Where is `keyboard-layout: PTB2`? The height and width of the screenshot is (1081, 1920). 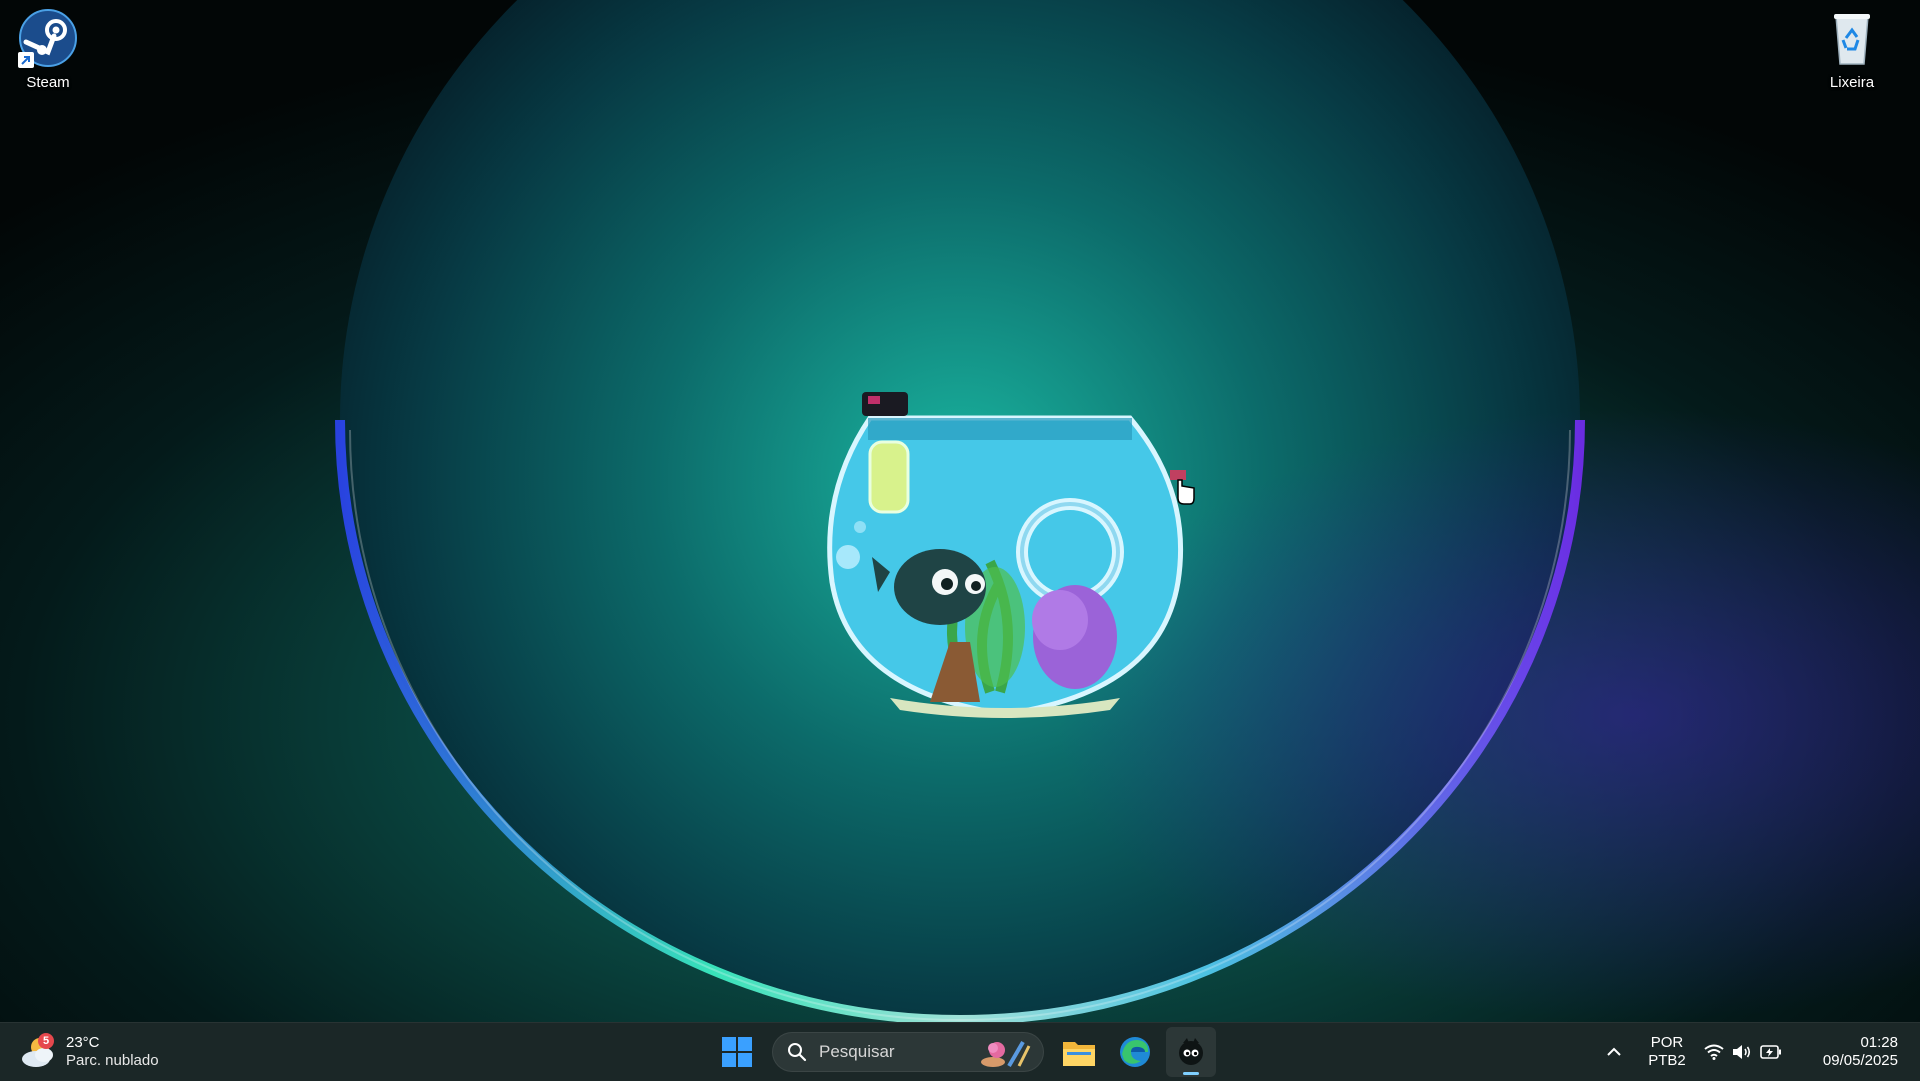
keyboard-layout: PTB2 is located at coordinates (1667, 1061).